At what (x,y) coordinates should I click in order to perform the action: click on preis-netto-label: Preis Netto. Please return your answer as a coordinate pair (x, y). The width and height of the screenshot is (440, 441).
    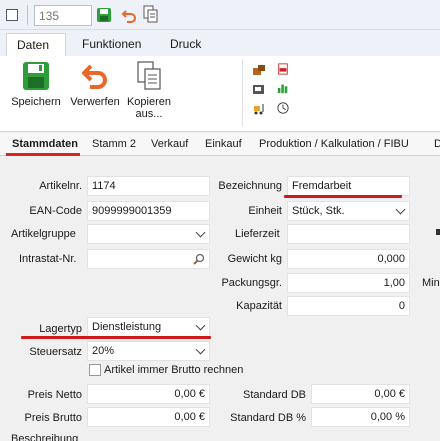
    Looking at the image, I should click on (54, 395).